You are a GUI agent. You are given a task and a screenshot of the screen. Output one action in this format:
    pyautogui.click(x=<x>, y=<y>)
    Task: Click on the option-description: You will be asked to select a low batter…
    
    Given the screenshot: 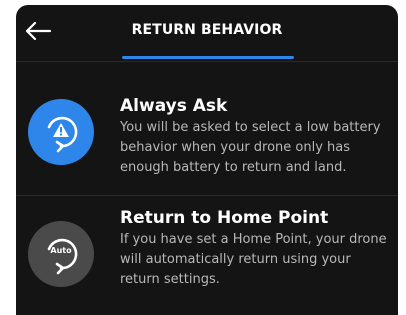 What is the action you would take?
    pyautogui.click(x=250, y=147)
    